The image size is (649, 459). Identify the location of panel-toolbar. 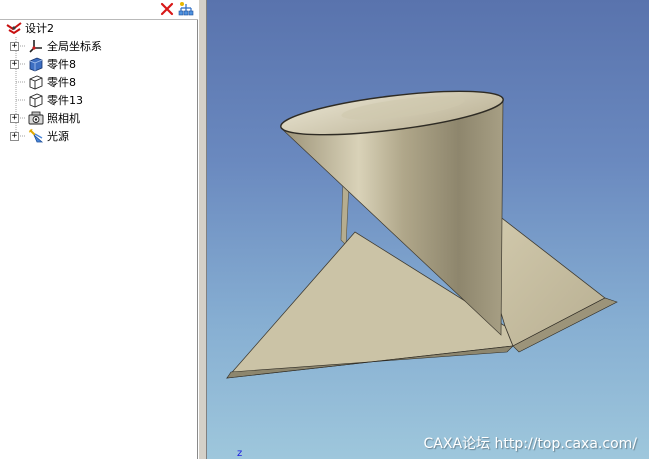
(99, 10).